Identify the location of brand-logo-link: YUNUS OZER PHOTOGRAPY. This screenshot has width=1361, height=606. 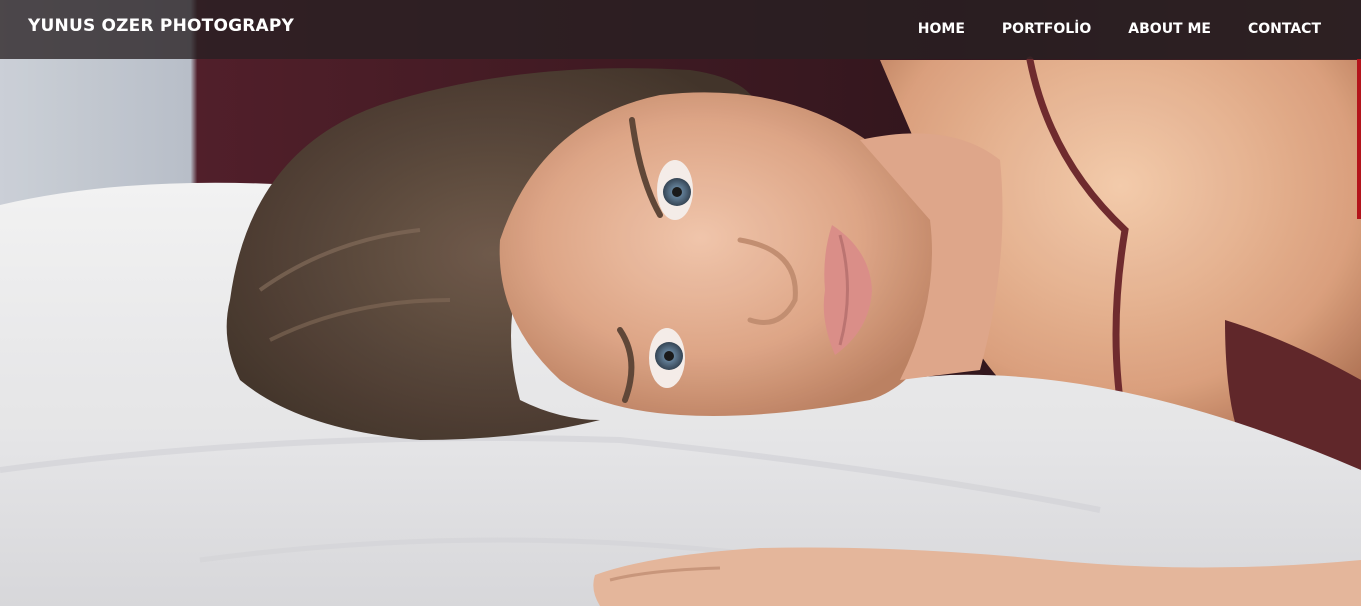
(161, 26).